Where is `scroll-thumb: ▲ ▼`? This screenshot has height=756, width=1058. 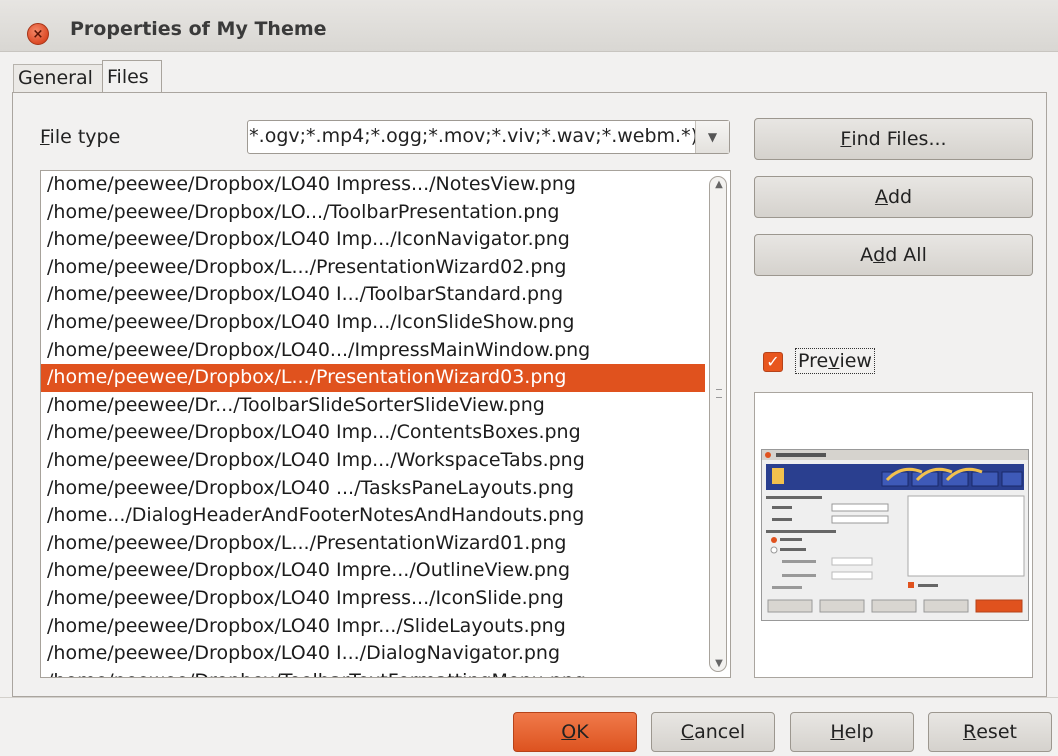
scroll-thumb: ▲ ▼ is located at coordinates (718, 424).